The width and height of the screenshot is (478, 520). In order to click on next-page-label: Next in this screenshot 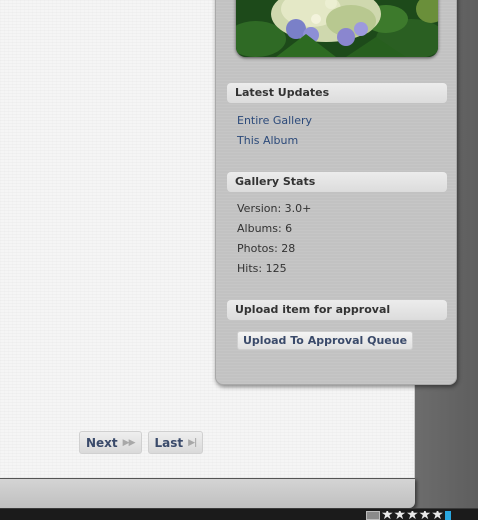, I will do `click(102, 442)`.